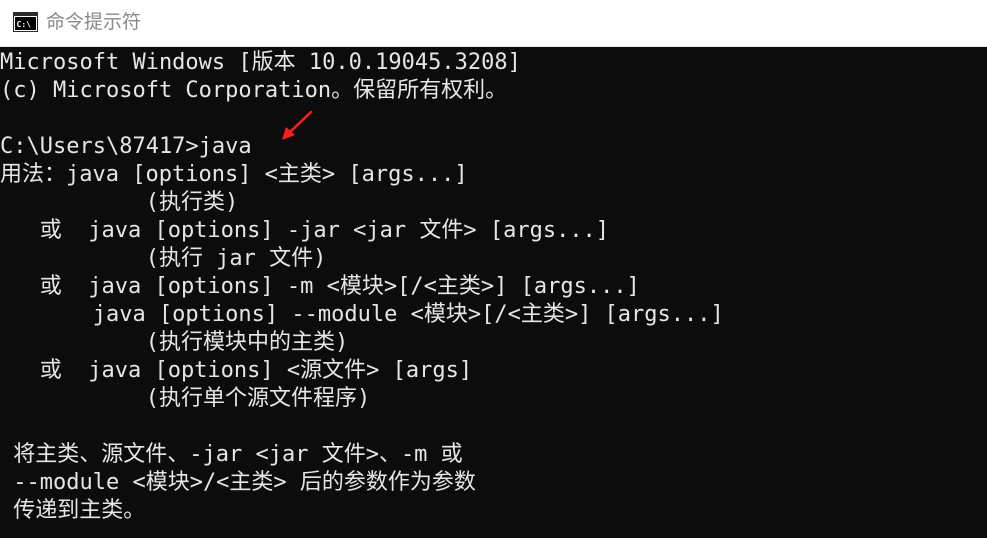 The height and width of the screenshot is (538, 987). What do you see at coordinates (493, 23) in the screenshot?
I see `title-bar: C:\ 命令提示符` at bounding box center [493, 23].